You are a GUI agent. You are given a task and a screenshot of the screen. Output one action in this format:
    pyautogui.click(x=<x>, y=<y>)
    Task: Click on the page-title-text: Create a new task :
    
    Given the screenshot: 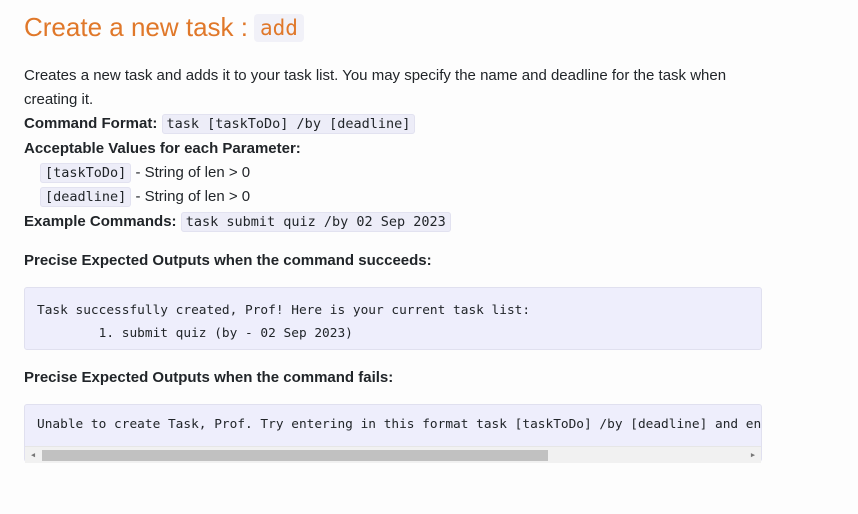 What is the action you would take?
    pyautogui.click(x=136, y=27)
    